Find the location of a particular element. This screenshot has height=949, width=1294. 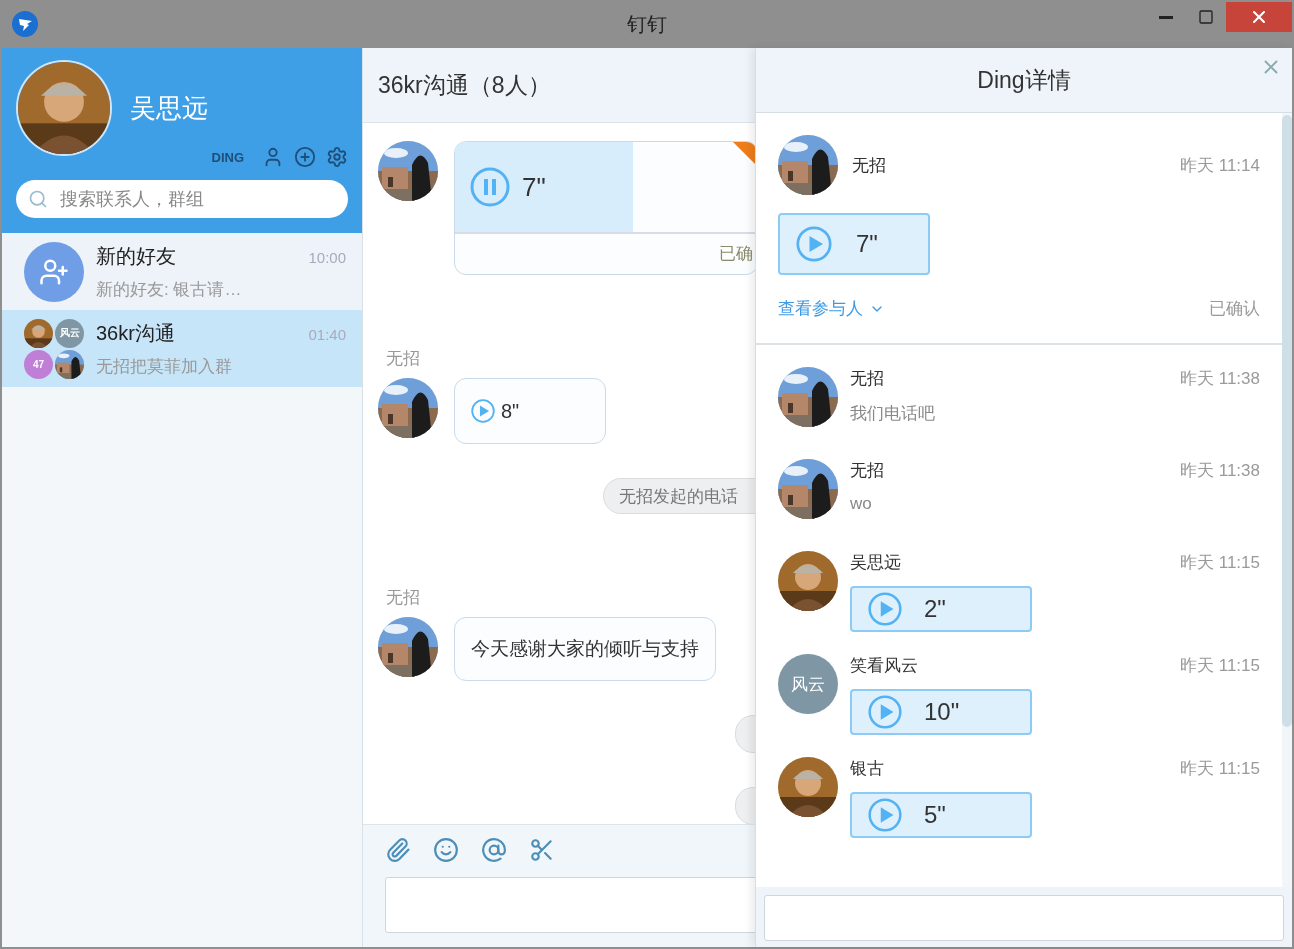

mention-icon is located at coordinates (494, 850).